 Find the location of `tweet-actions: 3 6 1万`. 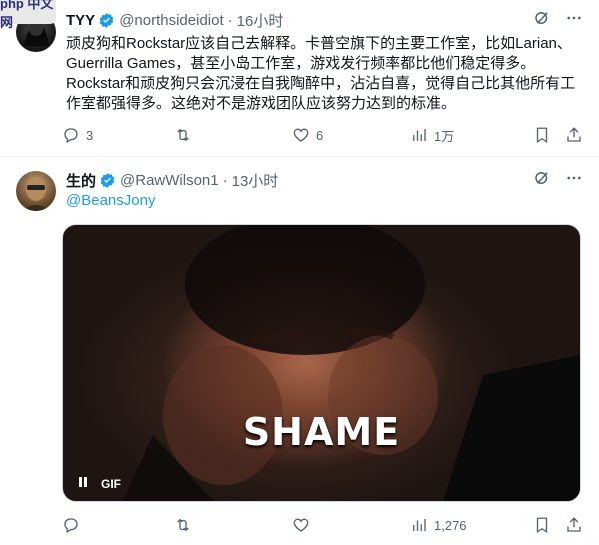

tweet-actions: 3 6 1万 is located at coordinates (322, 135).